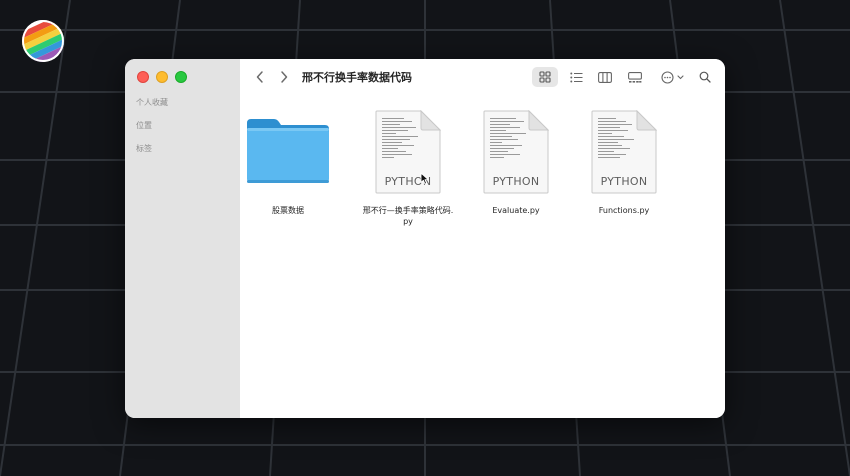 This screenshot has width=850, height=476. What do you see at coordinates (288, 210) in the screenshot?
I see `file-name: 股票数据` at bounding box center [288, 210].